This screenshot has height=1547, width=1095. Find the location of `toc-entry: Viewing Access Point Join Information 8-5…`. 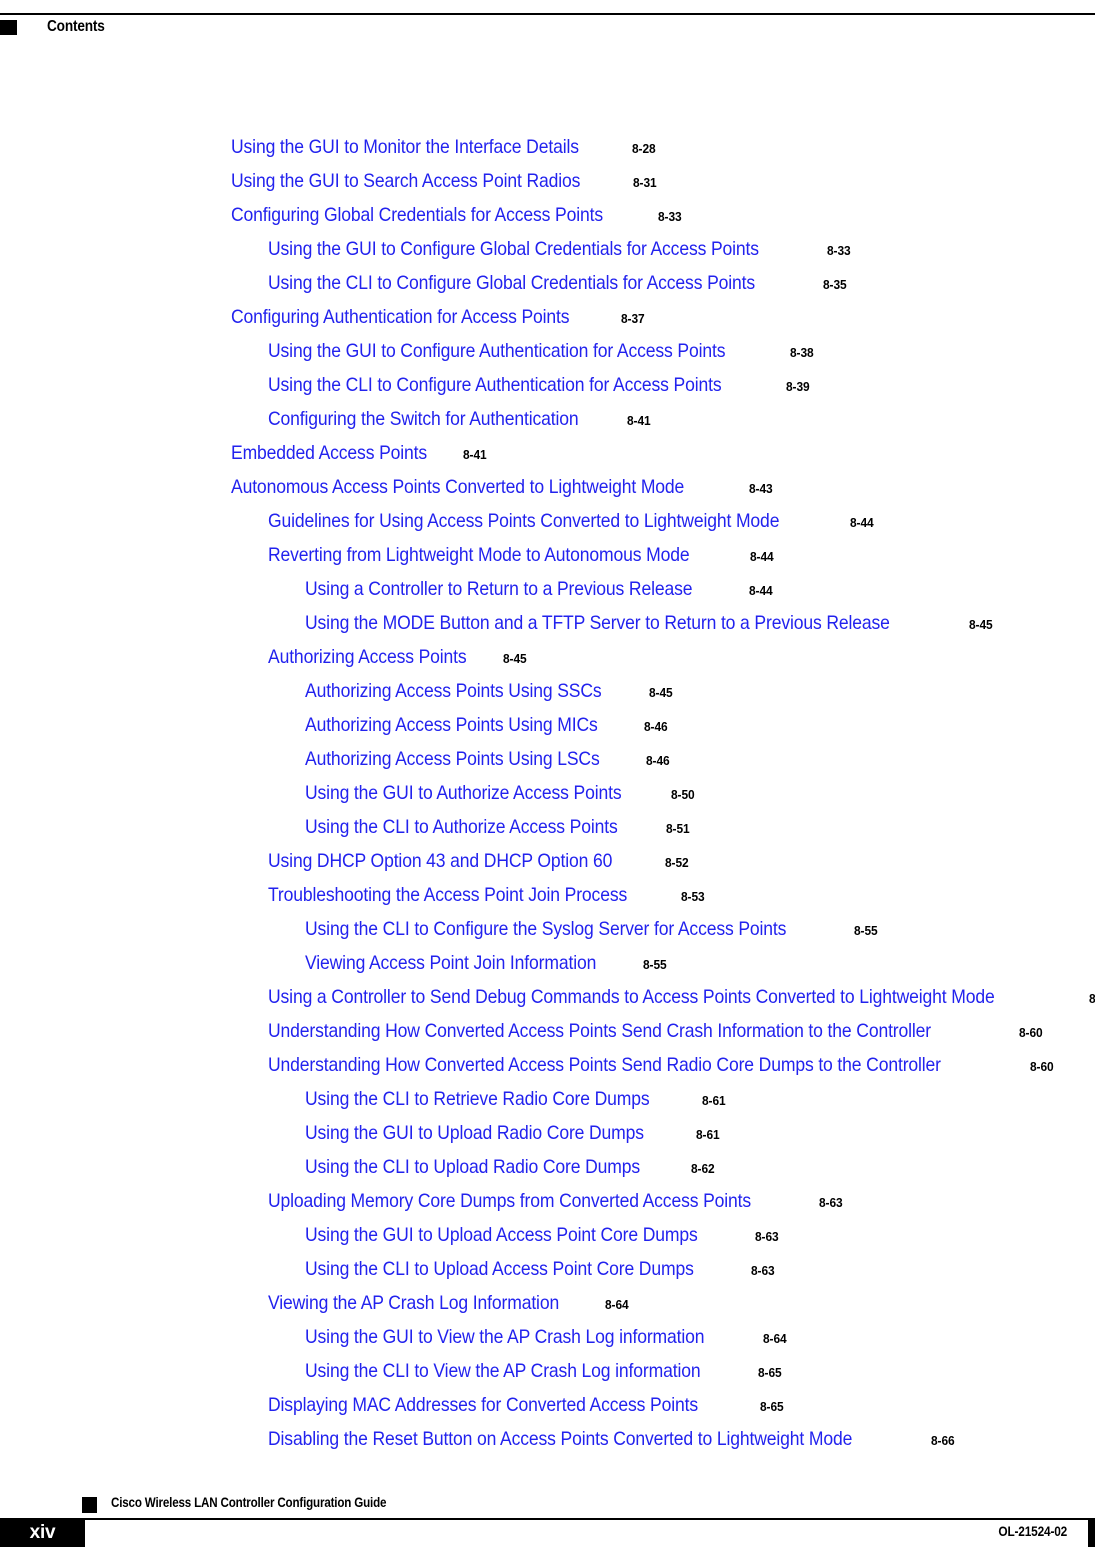

toc-entry: Viewing Access Point Join Information 8-5… is located at coordinates (547, 963).